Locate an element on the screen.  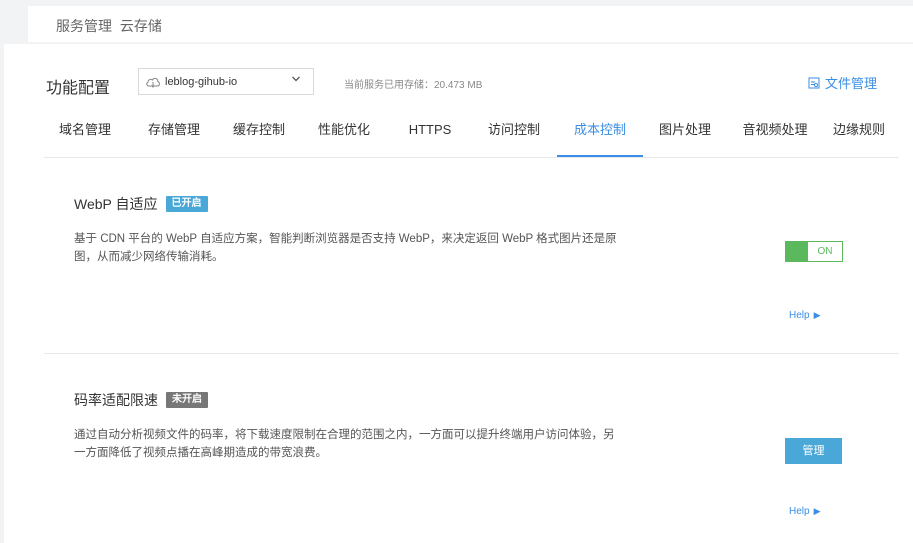
breadcrumb-item-service: 服务管理 is located at coordinates (84, 26).